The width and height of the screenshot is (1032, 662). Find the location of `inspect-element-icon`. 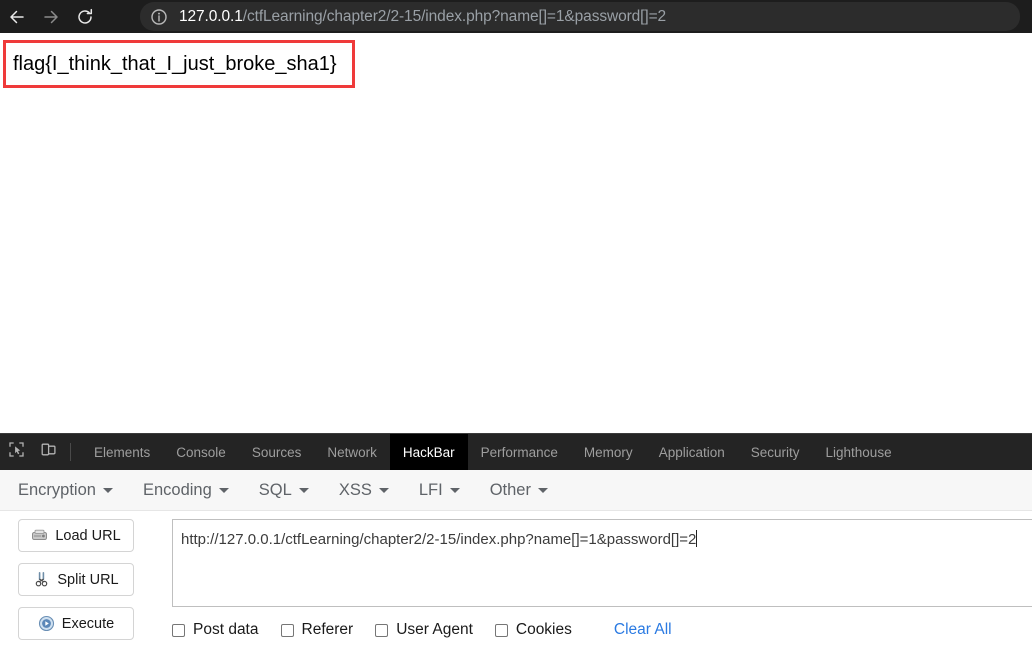

inspect-element-icon is located at coordinates (16, 452).